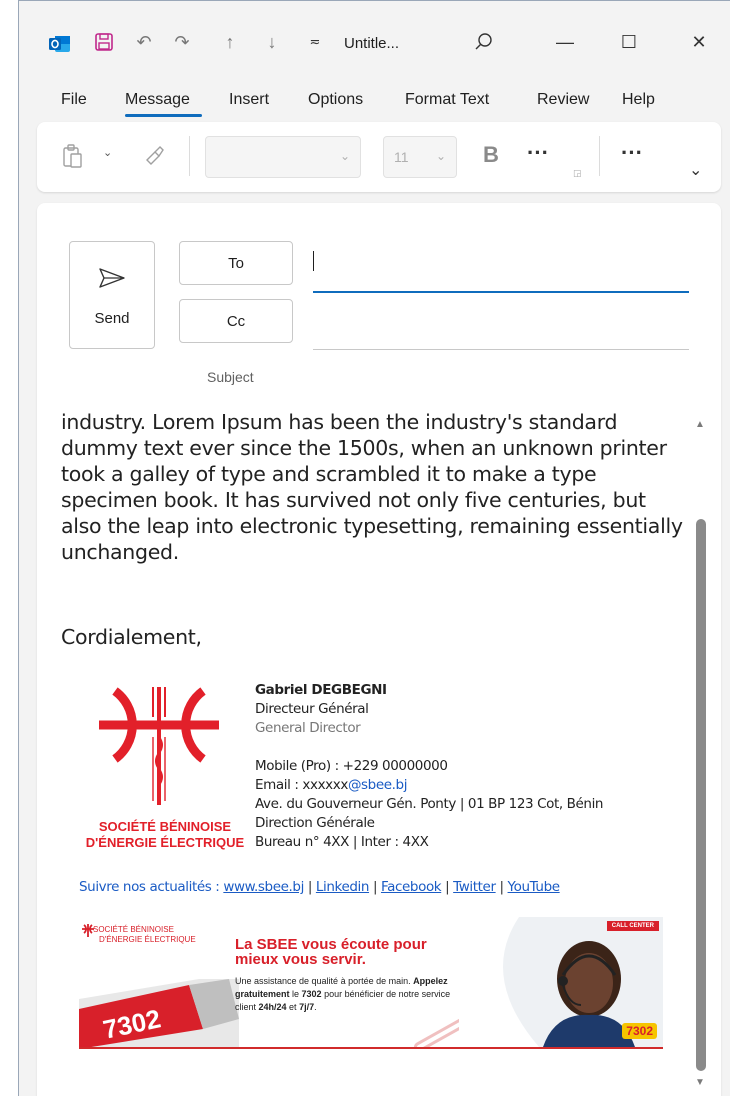  Describe the element at coordinates (104, 42) in the screenshot. I see `save-icon` at that location.